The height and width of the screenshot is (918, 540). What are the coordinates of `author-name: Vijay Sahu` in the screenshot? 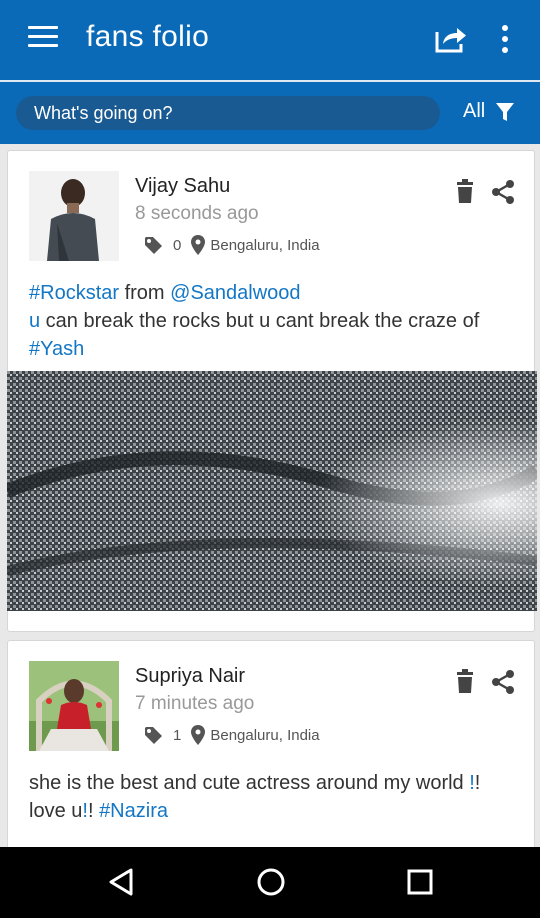 It's located at (182, 186).